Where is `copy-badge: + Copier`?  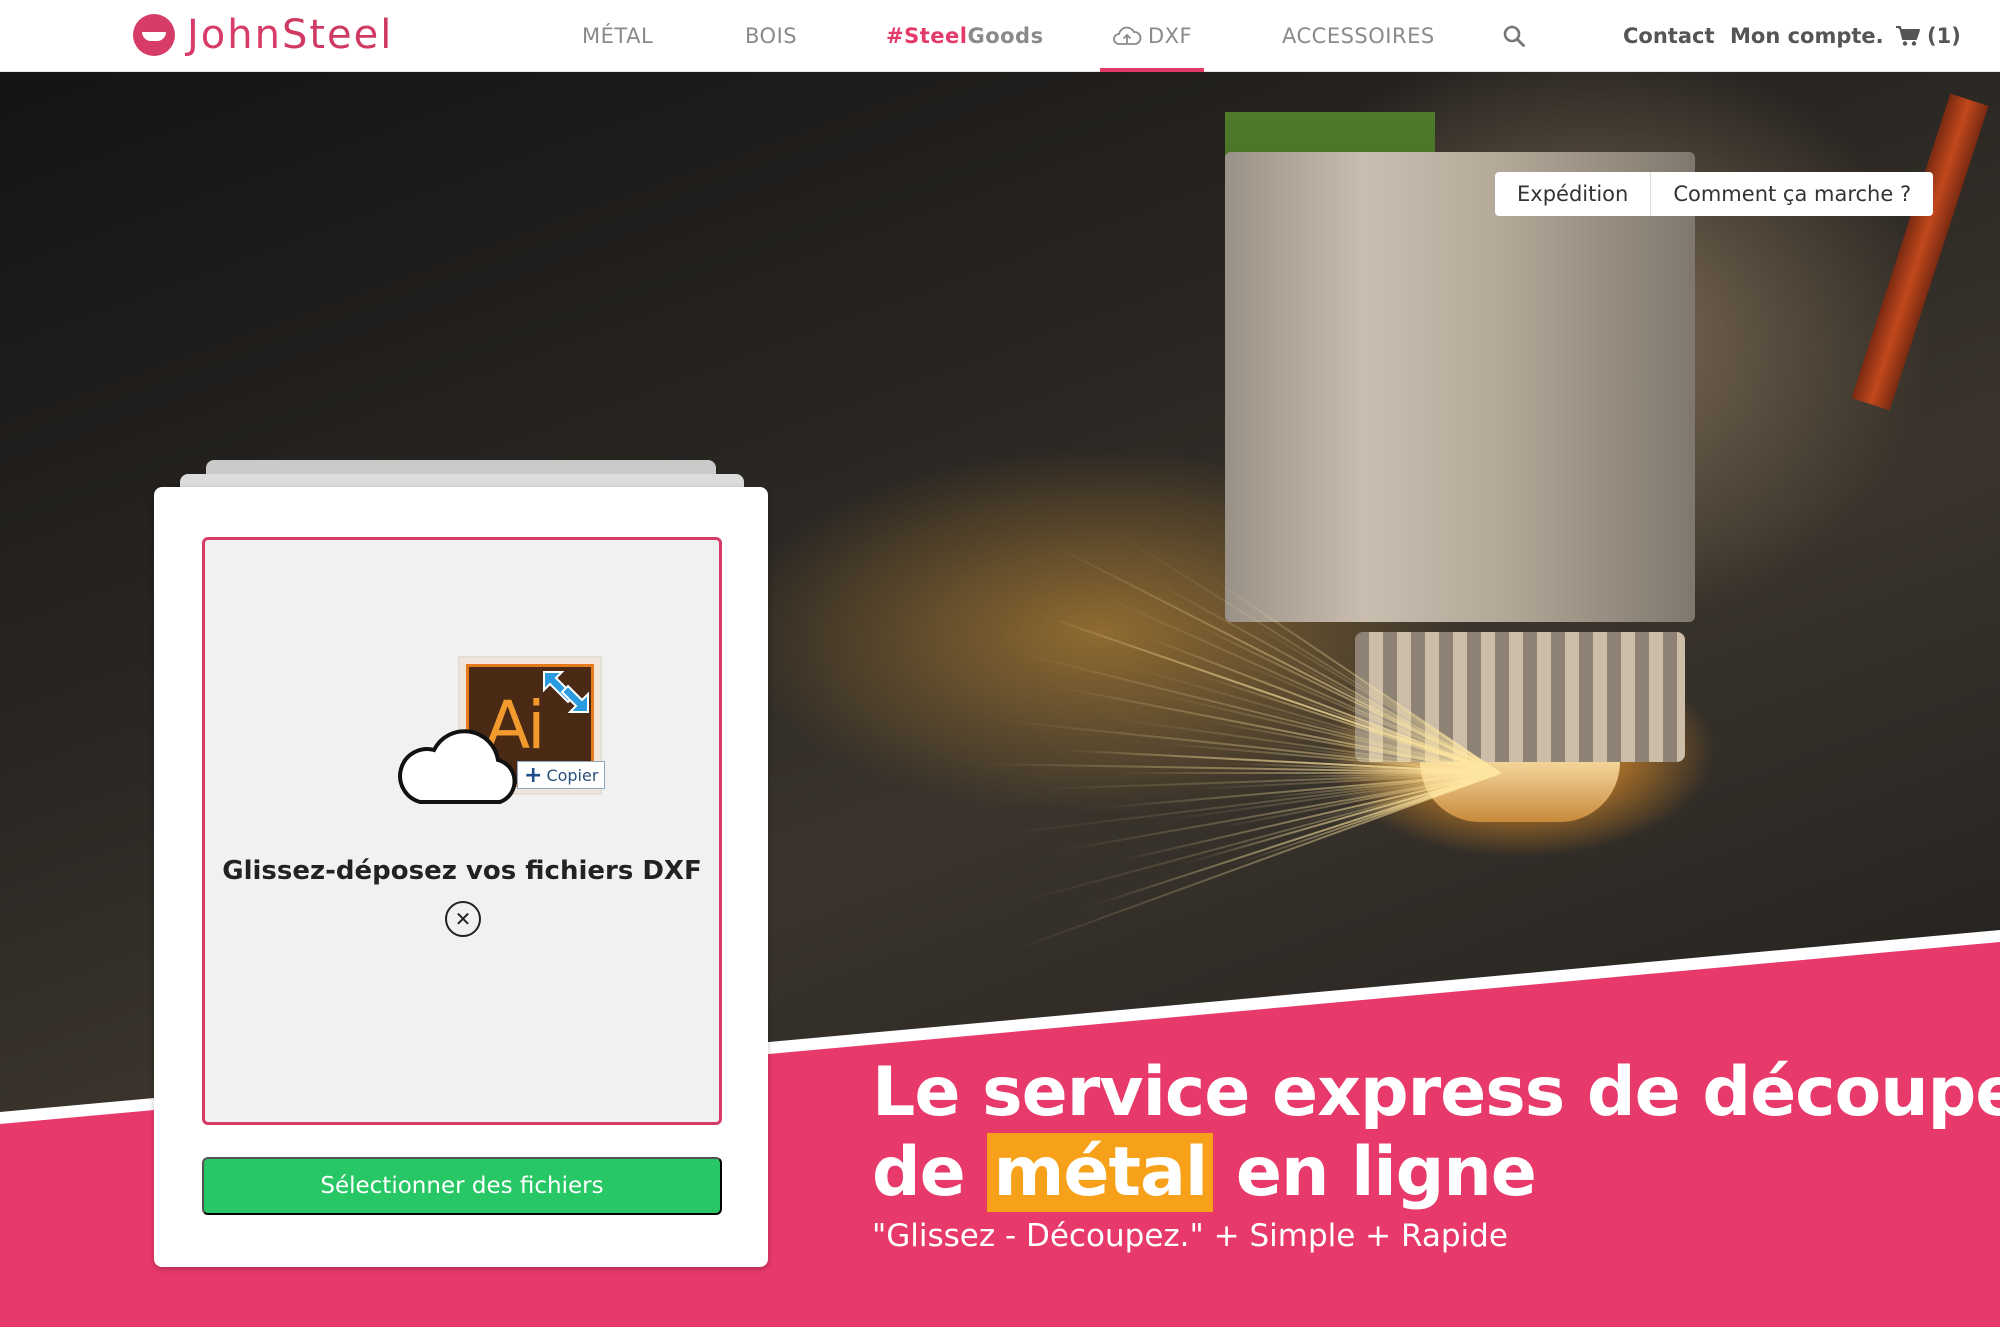
copy-badge: + Copier is located at coordinates (561, 775).